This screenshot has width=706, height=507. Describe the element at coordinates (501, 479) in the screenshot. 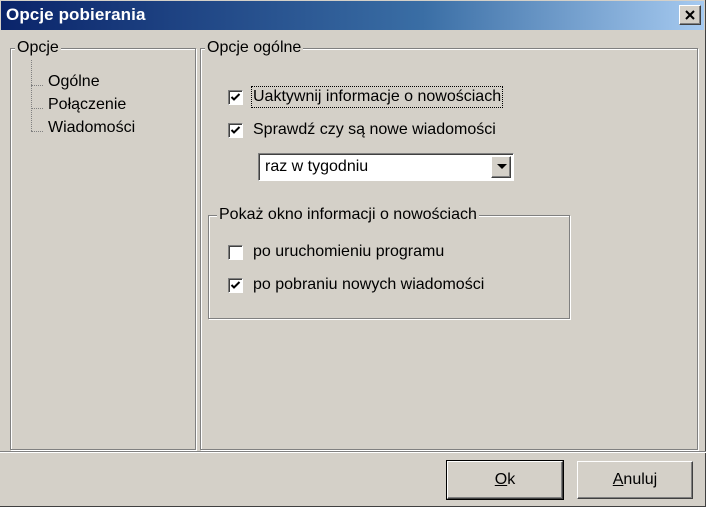

I see `ok-accel: O` at that location.